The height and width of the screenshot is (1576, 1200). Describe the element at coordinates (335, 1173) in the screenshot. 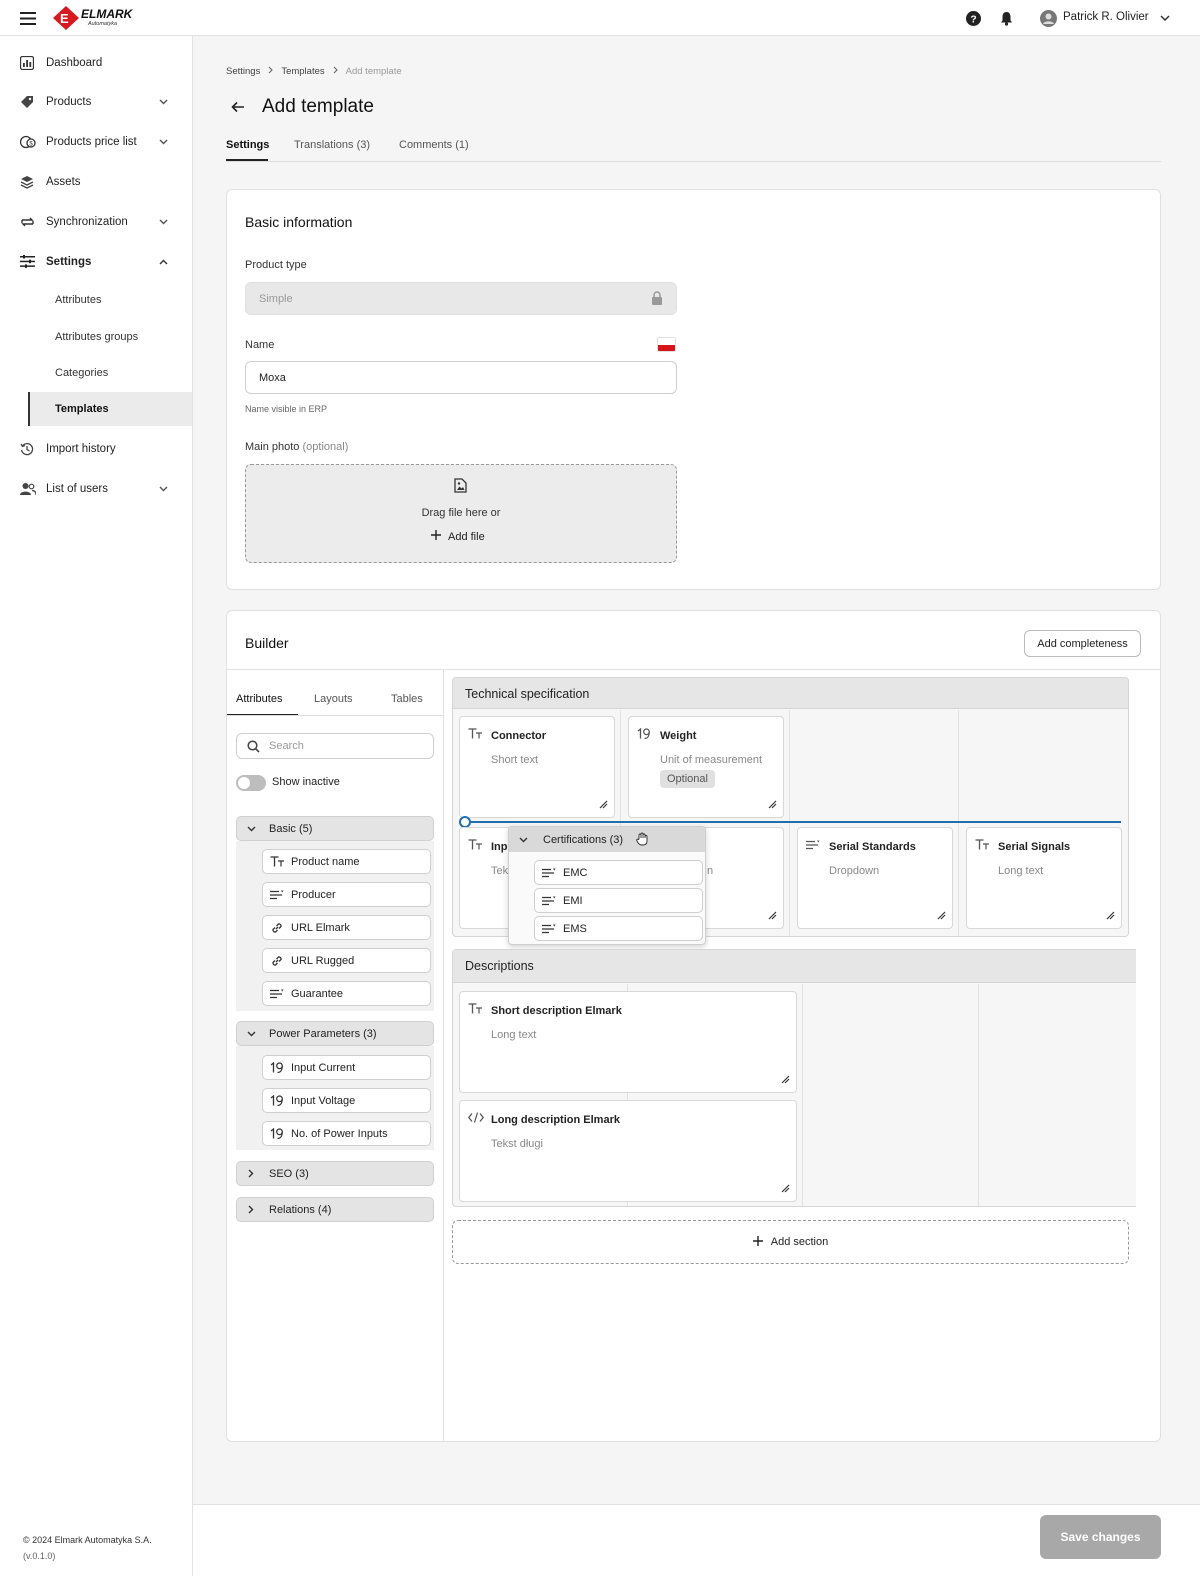

I see `attribute-group-seo: SEO (3)` at that location.